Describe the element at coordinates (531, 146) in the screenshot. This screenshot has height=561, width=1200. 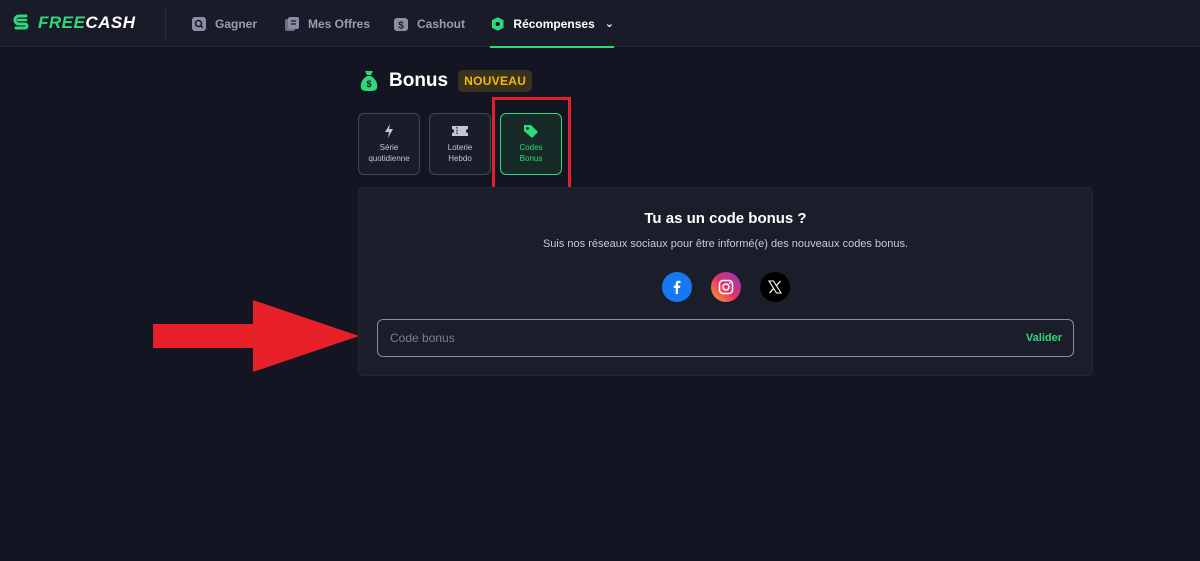
I see `highlight-annotation` at that location.